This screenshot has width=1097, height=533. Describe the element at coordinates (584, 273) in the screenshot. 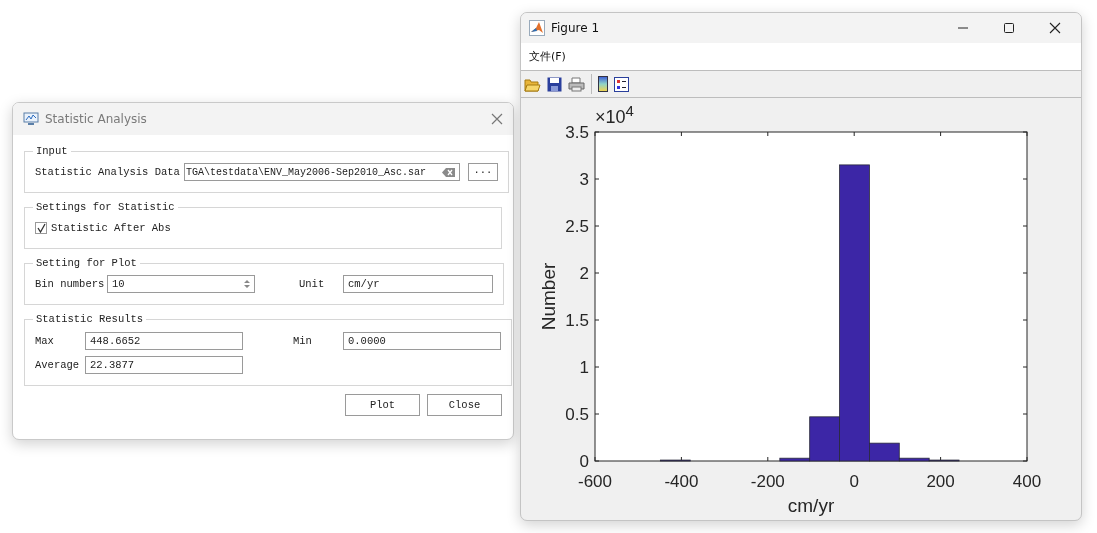

I see `tick-label: 2` at that location.